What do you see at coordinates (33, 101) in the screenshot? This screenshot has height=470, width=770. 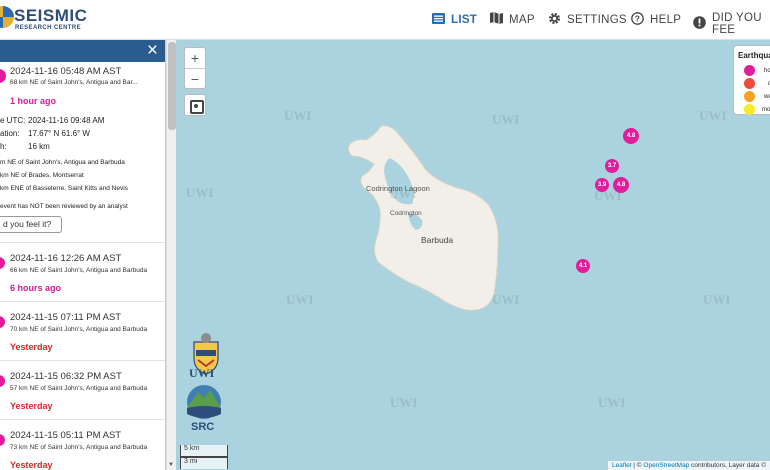 I see `event-relative-time: 1 hour ago` at bounding box center [33, 101].